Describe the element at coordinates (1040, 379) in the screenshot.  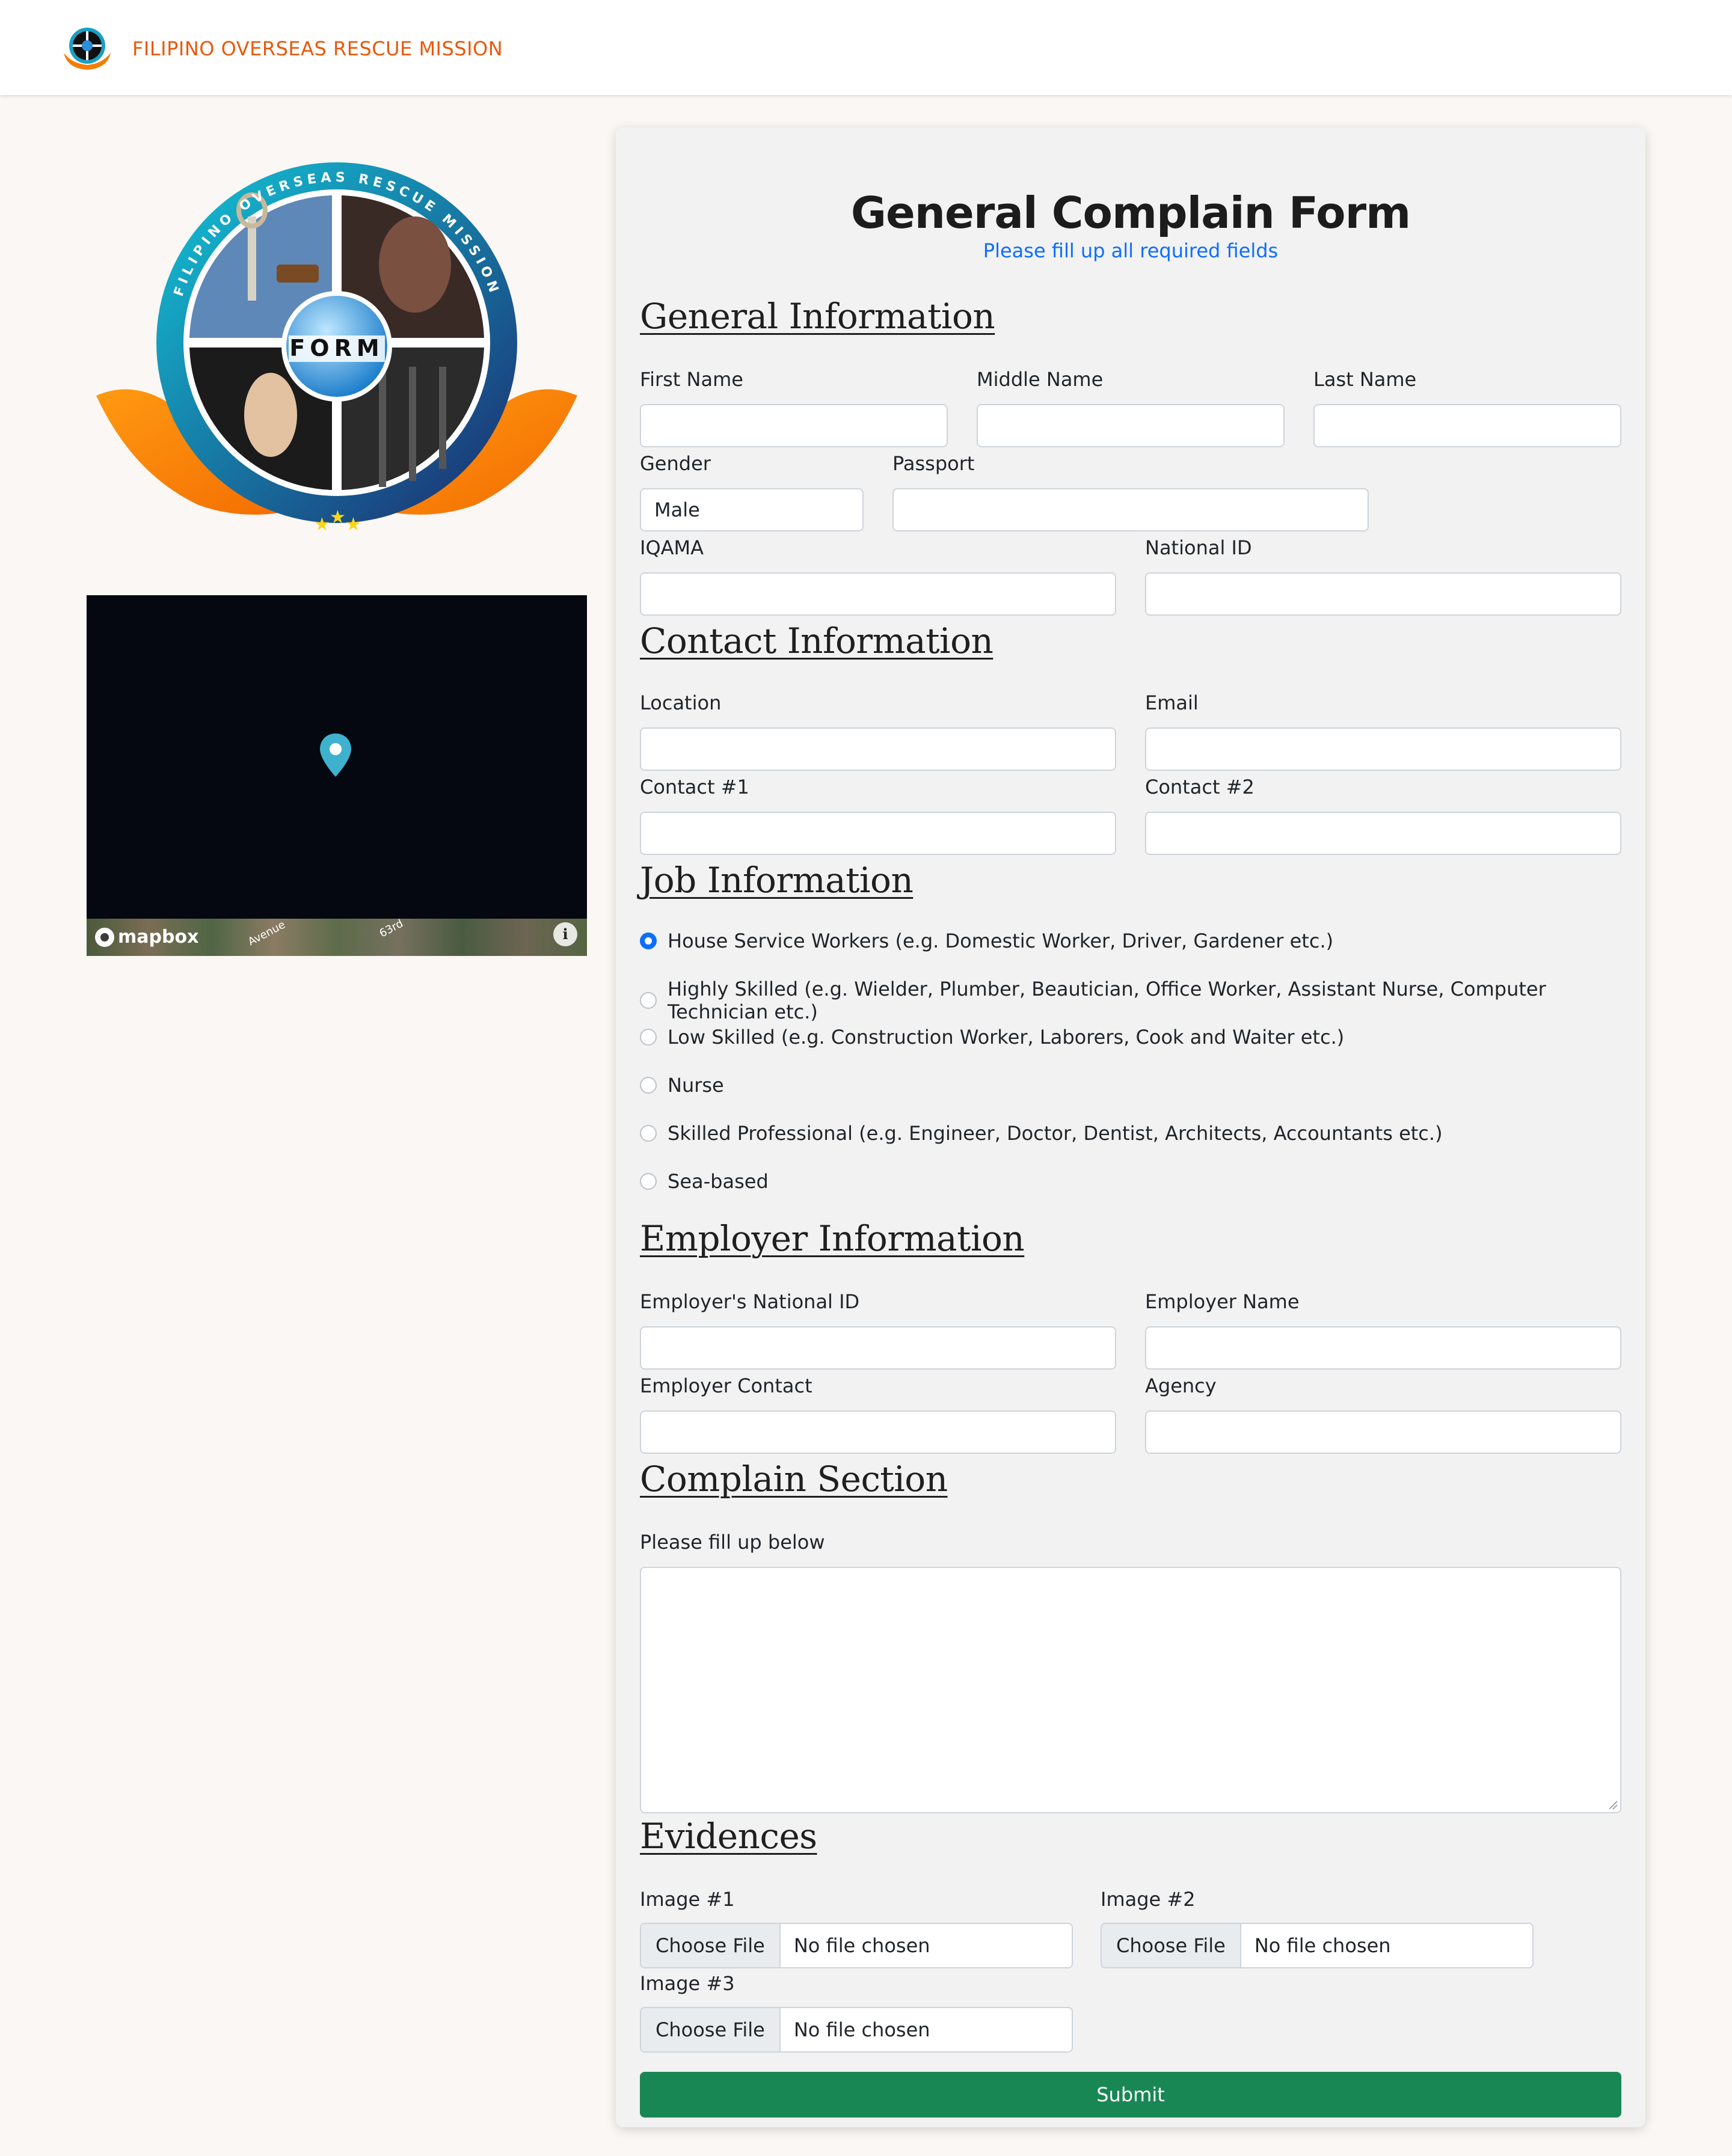
I see `middle-name-label: Middle Name` at that location.